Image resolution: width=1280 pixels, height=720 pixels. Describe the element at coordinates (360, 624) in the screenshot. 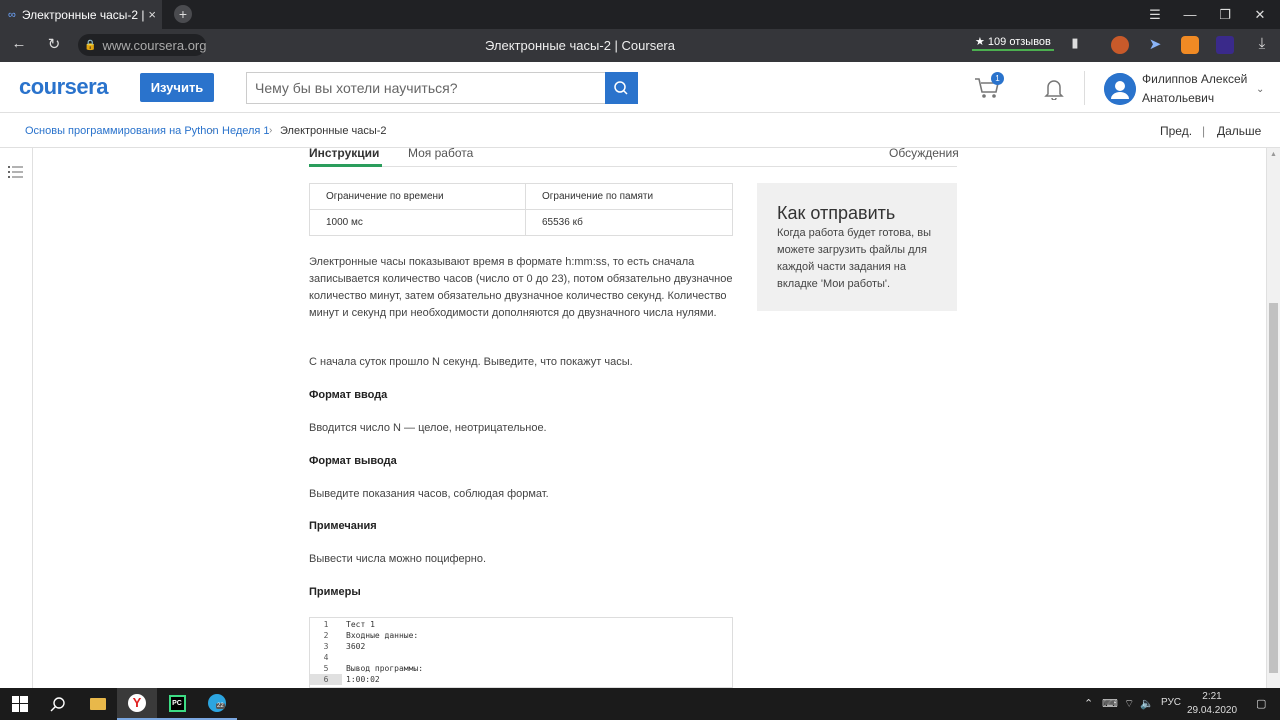

I see `line-content: Тест 1` at that location.